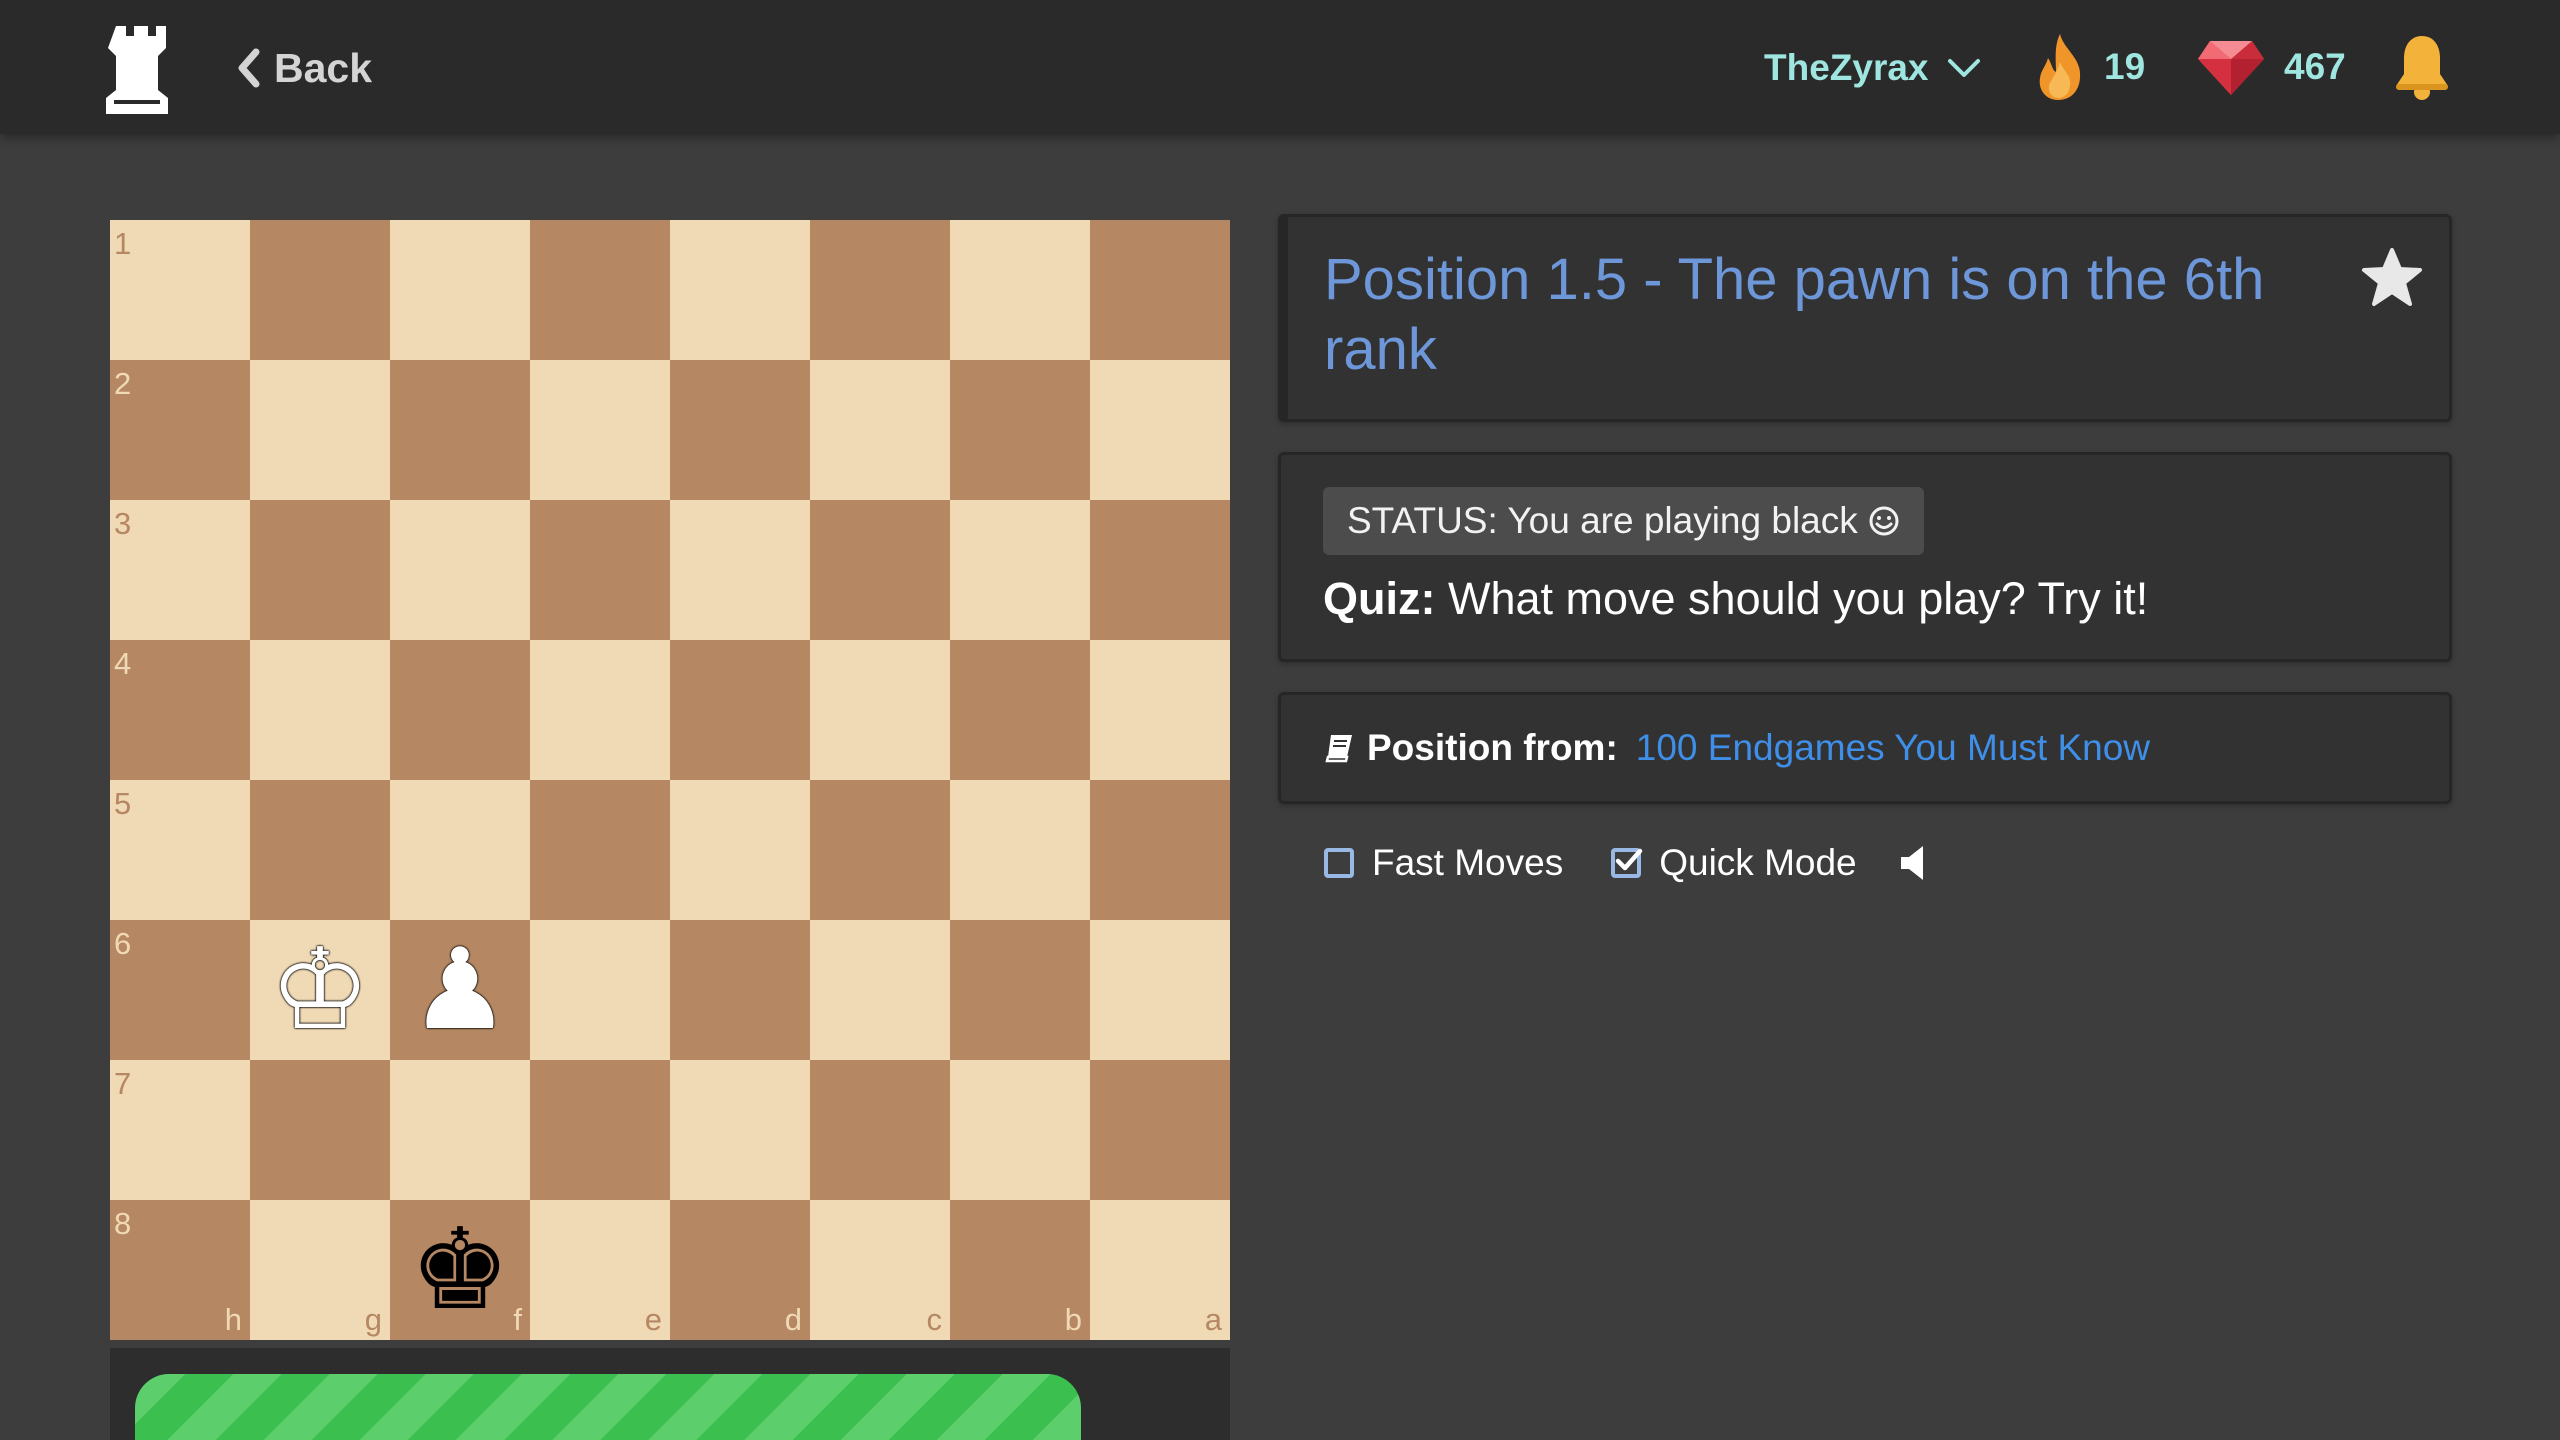 The width and height of the screenshot is (2560, 1440). Describe the element at coordinates (180, 850) in the screenshot. I see `square-h5: 5` at that location.